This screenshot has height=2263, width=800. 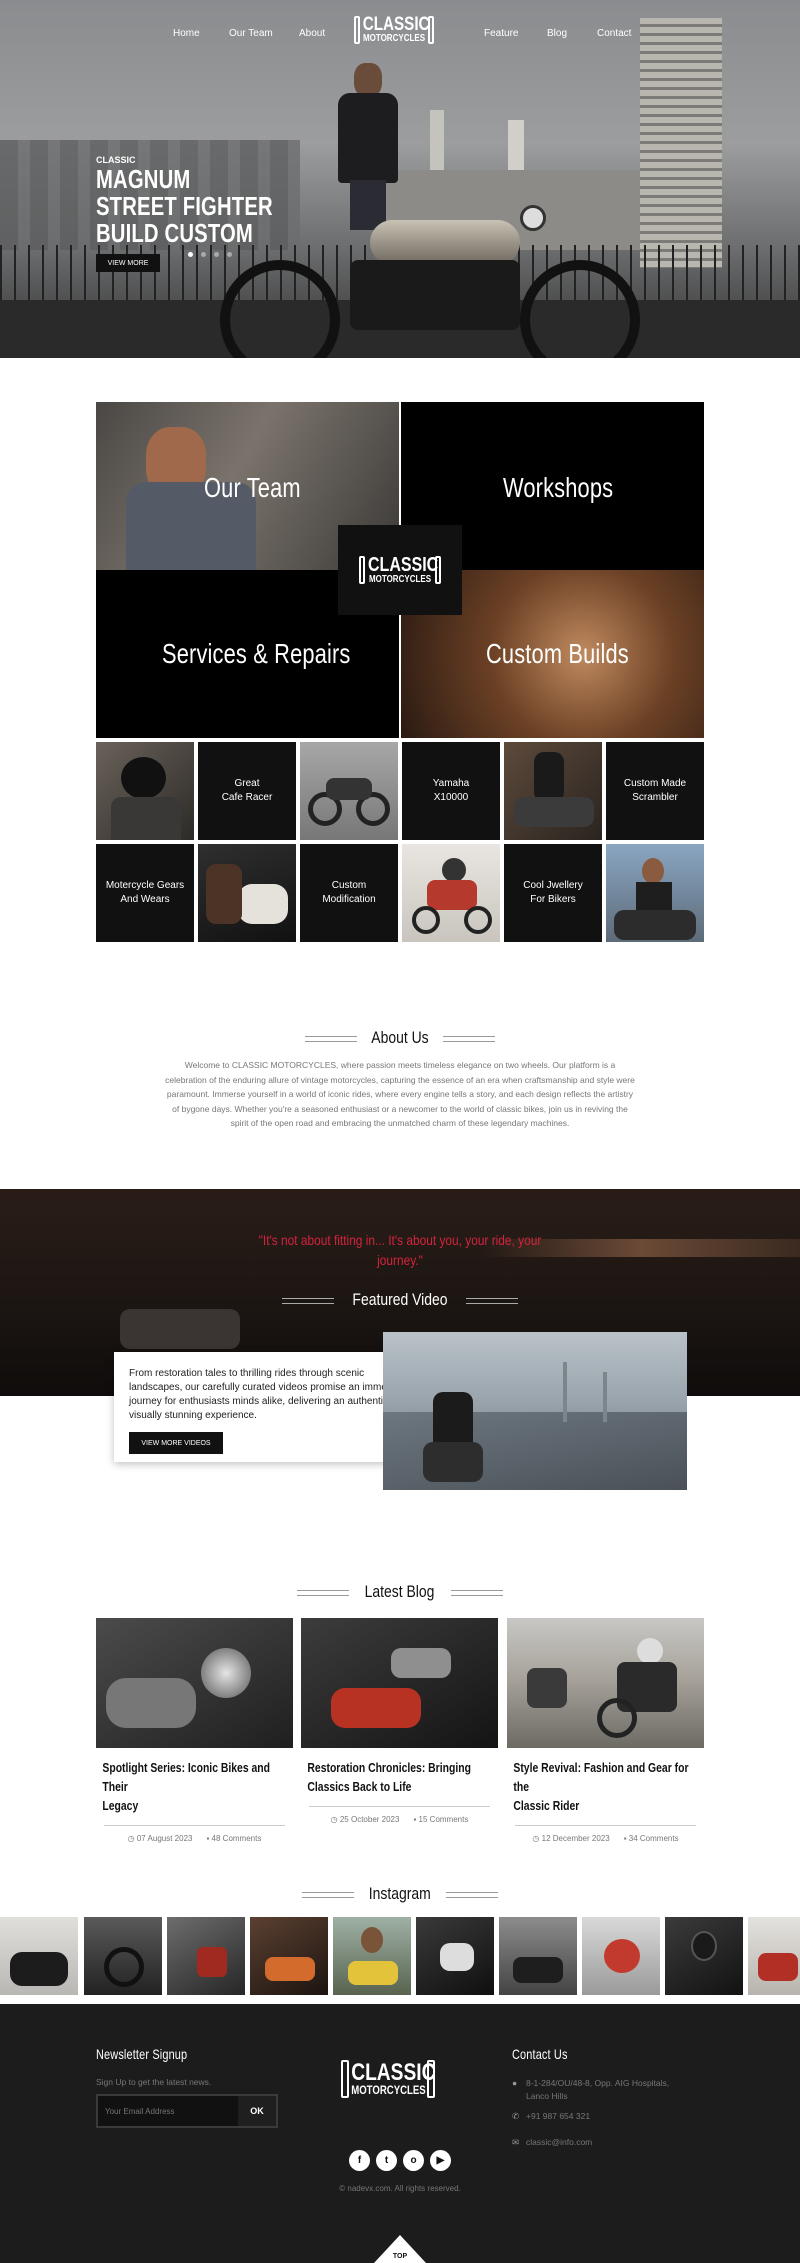 What do you see at coordinates (535, 1411) in the screenshot?
I see `video-thumbnail` at bounding box center [535, 1411].